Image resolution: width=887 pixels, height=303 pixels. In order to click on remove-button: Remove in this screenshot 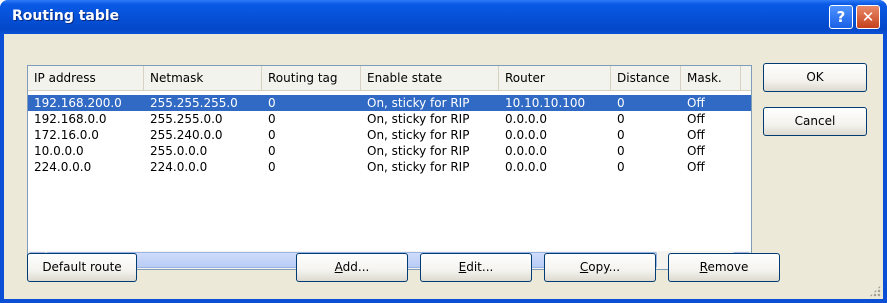, I will do `click(724, 267)`.